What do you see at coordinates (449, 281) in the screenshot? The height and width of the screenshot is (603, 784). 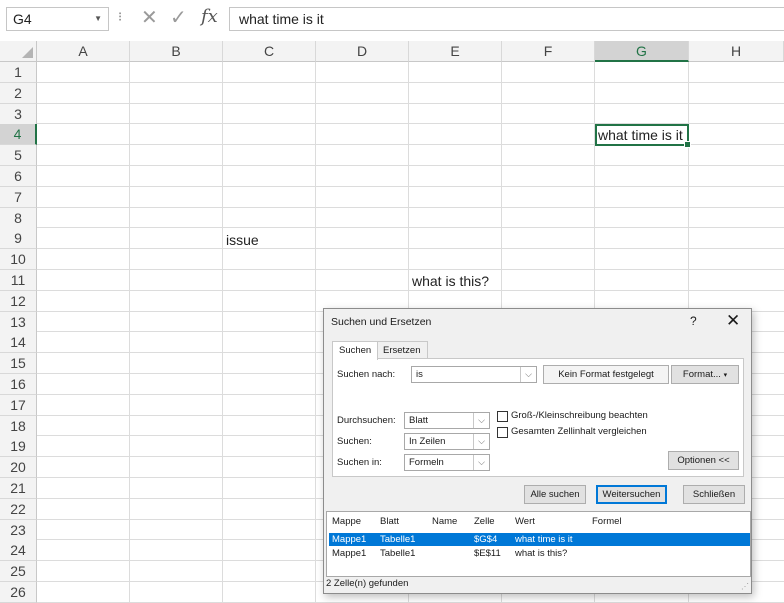 I see `cell-e11: what is this?` at bounding box center [449, 281].